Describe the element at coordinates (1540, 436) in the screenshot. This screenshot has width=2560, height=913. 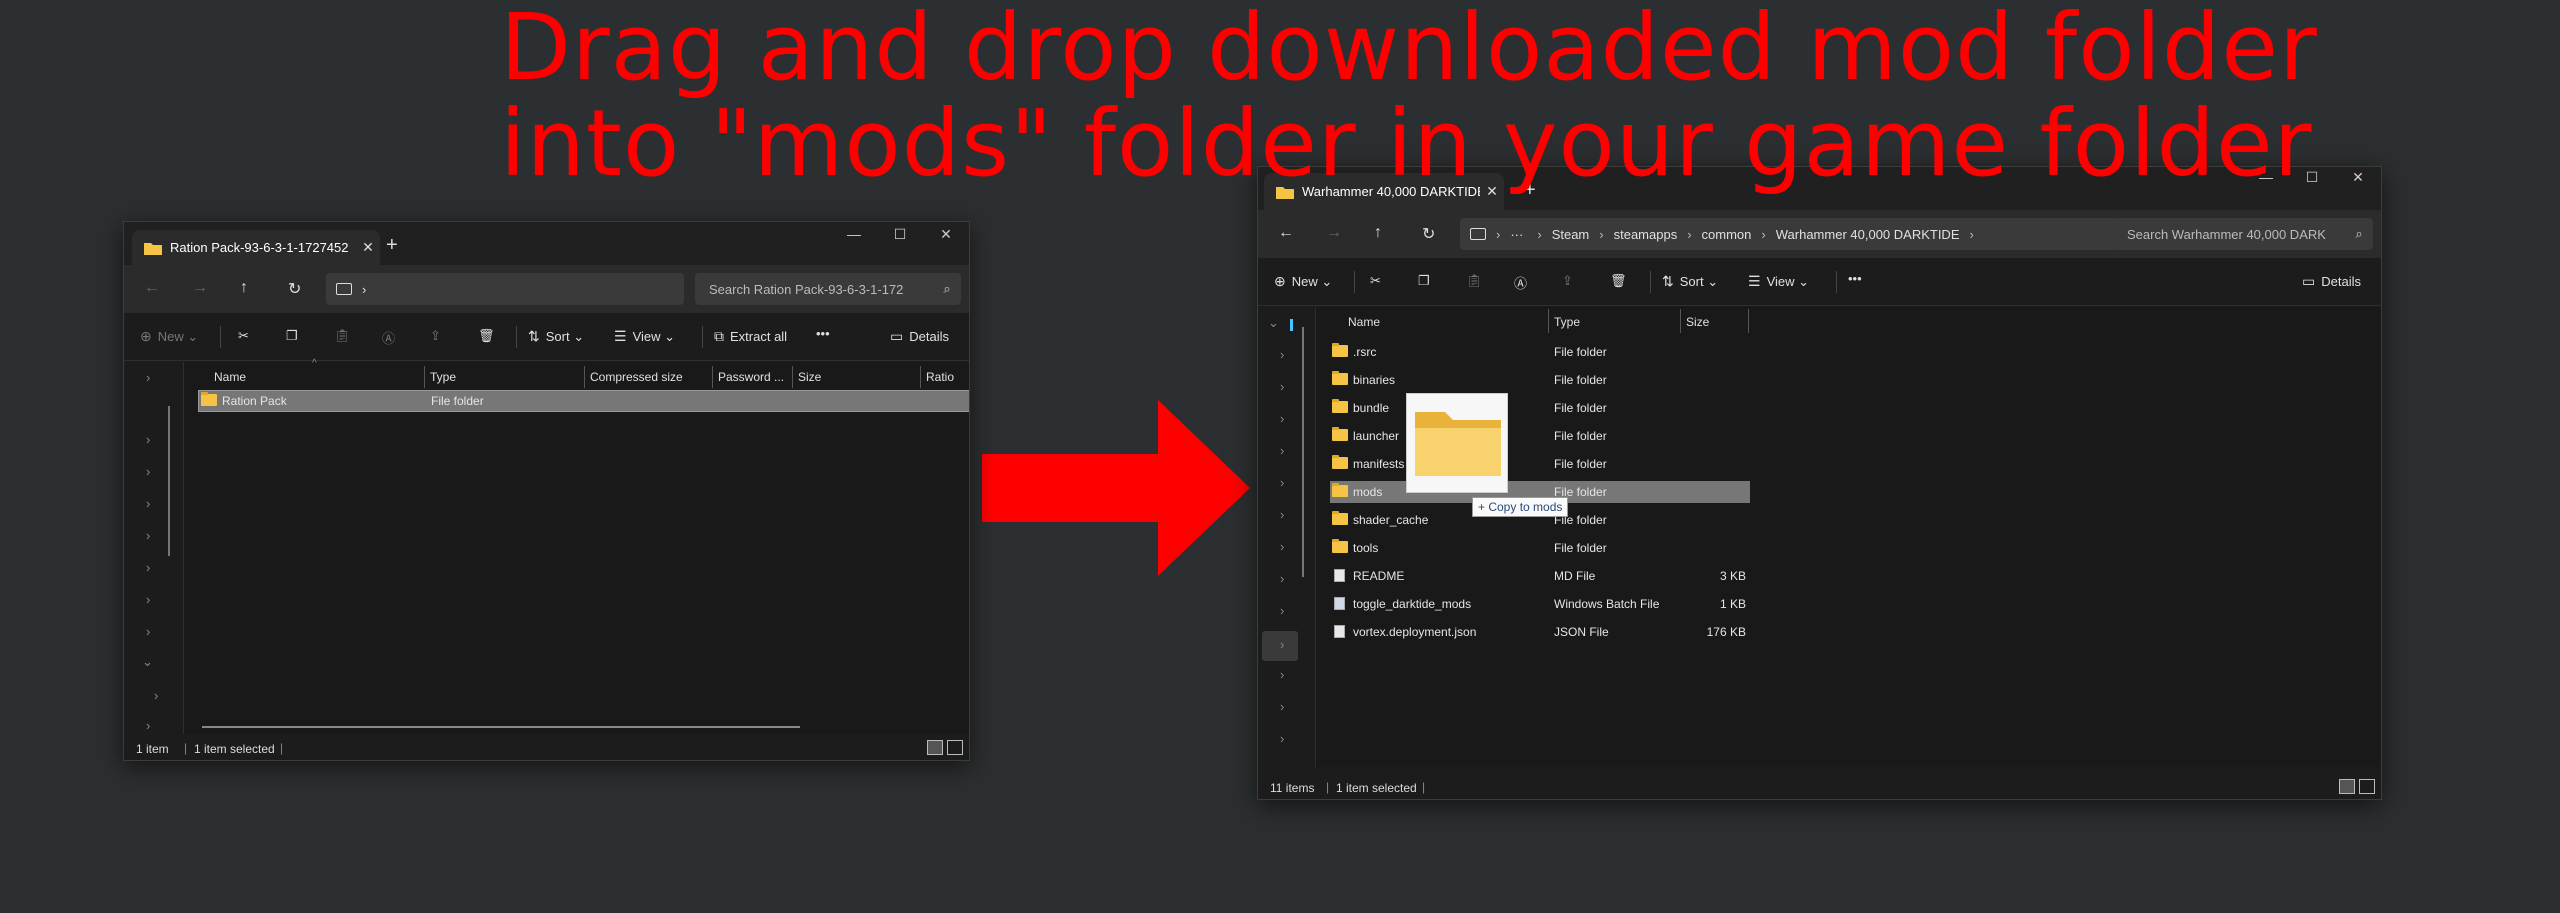
I see `list-item: launcher File folder` at that location.